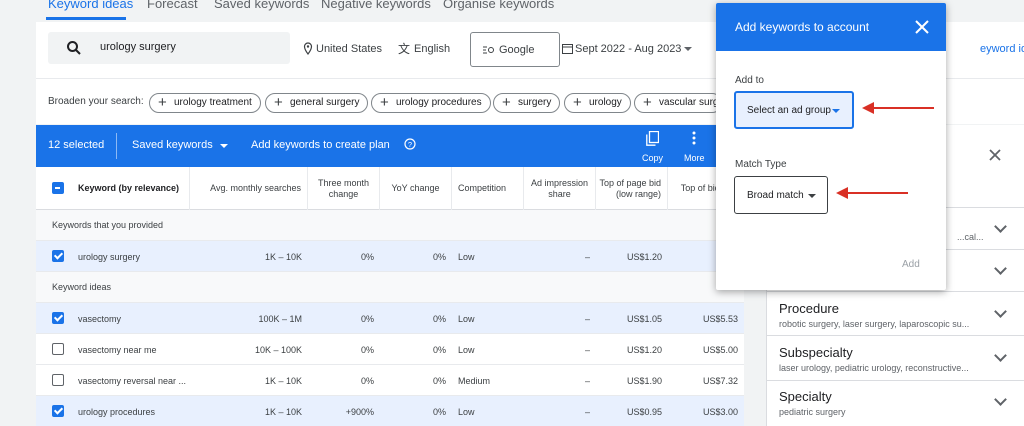  Describe the element at coordinates (404, 49) in the screenshot. I see `translate-icon: 文` at that location.